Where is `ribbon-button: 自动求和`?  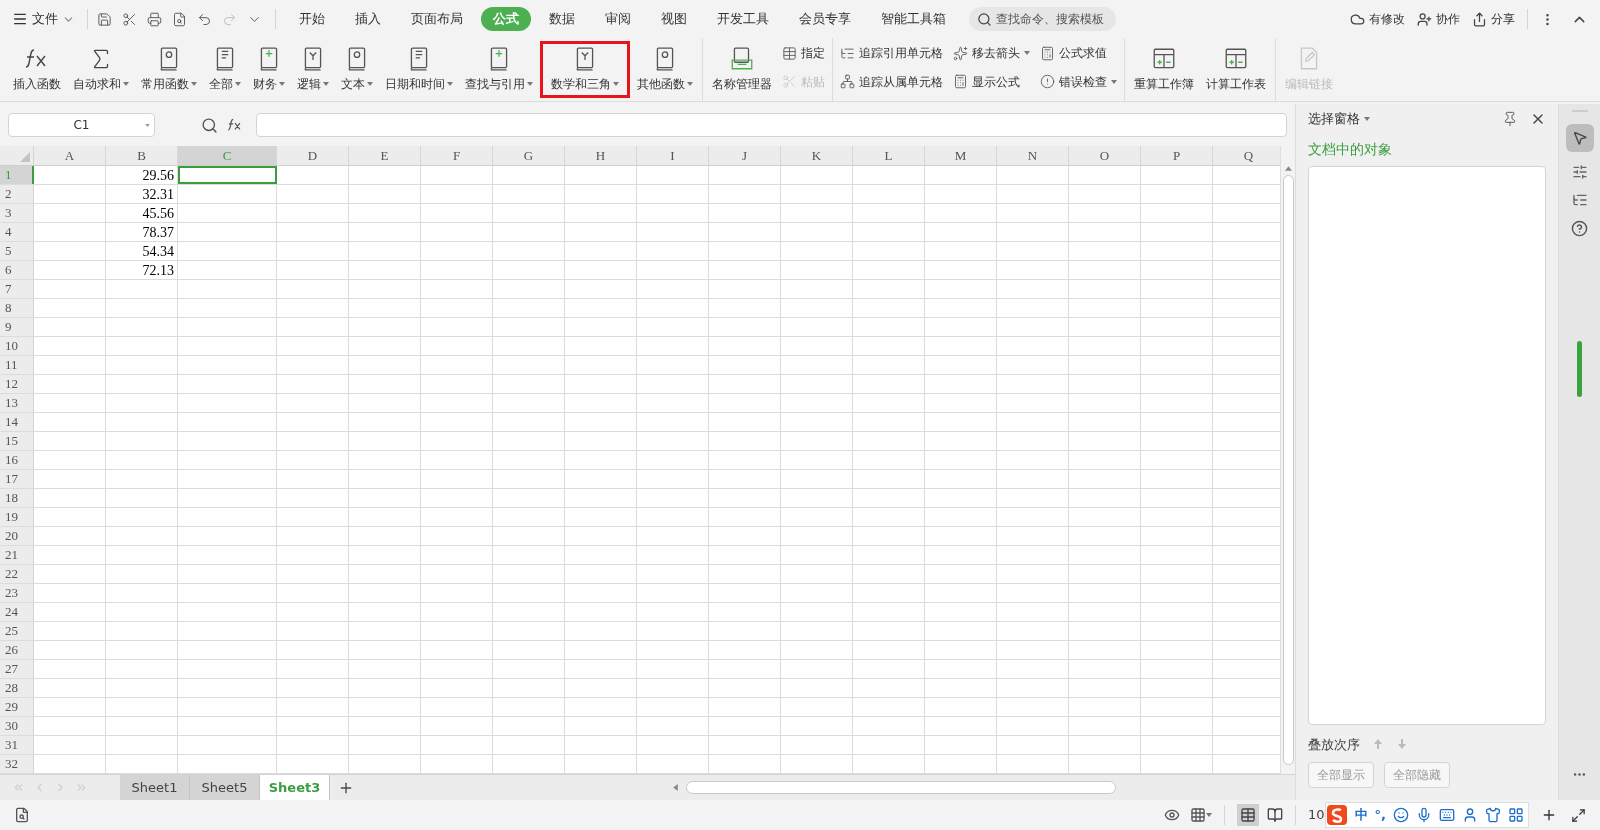
ribbon-button: 自动求和 is located at coordinates (101, 69).